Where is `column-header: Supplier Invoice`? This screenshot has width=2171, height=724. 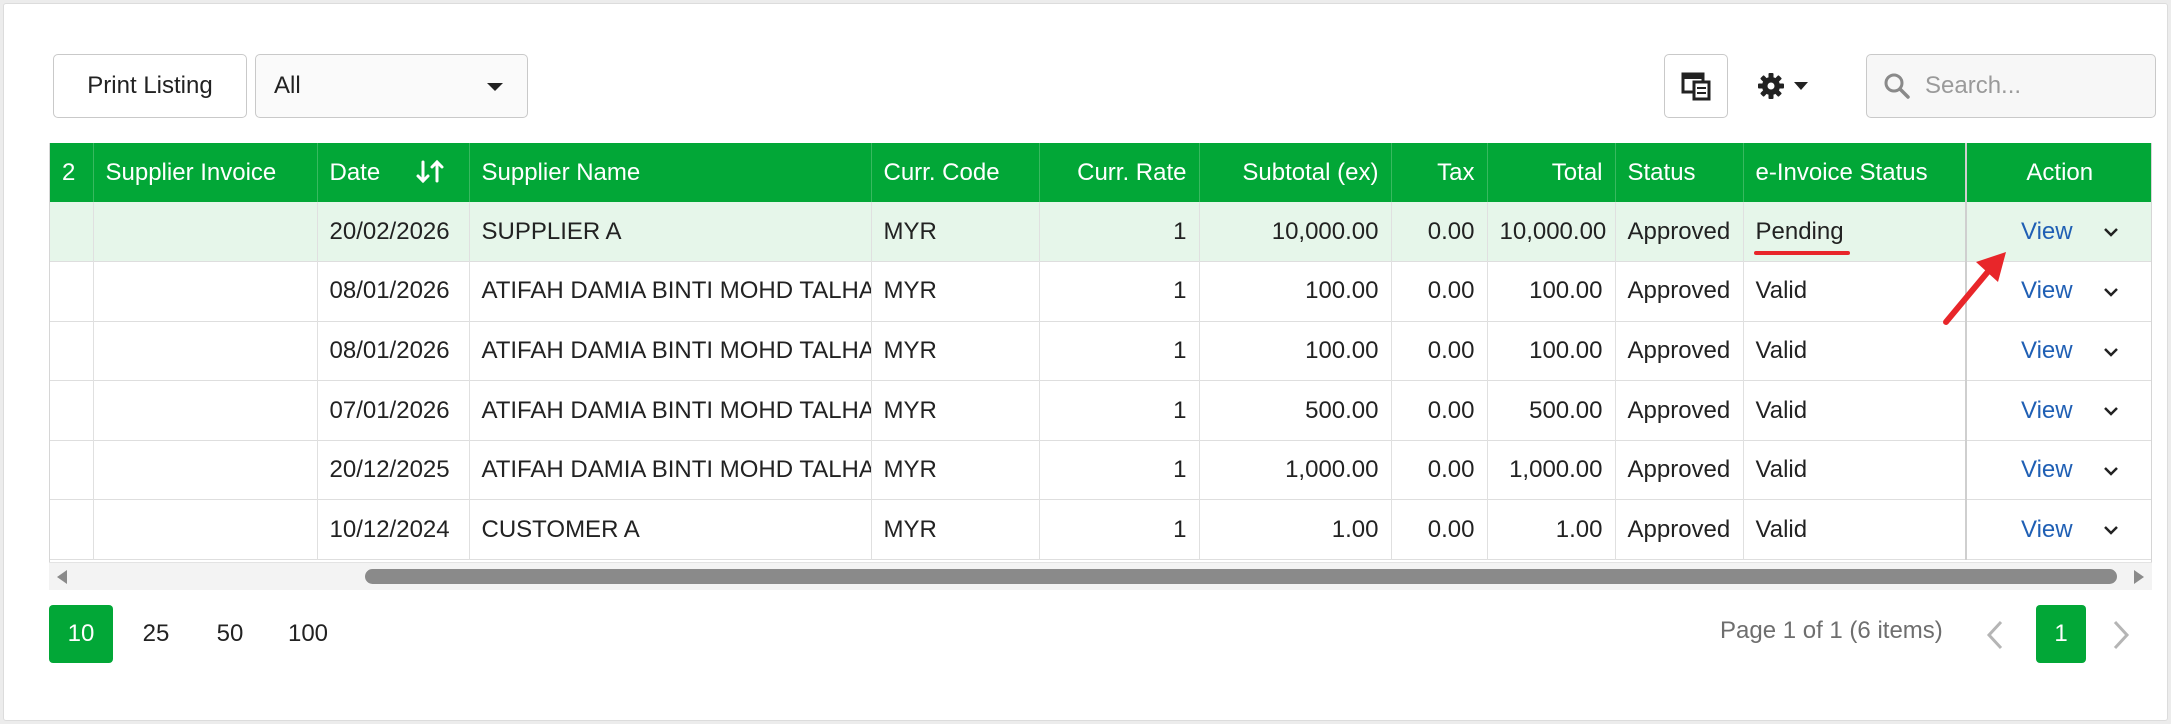 column-header: Supplier Invoice is located at coordinates (205, 172).